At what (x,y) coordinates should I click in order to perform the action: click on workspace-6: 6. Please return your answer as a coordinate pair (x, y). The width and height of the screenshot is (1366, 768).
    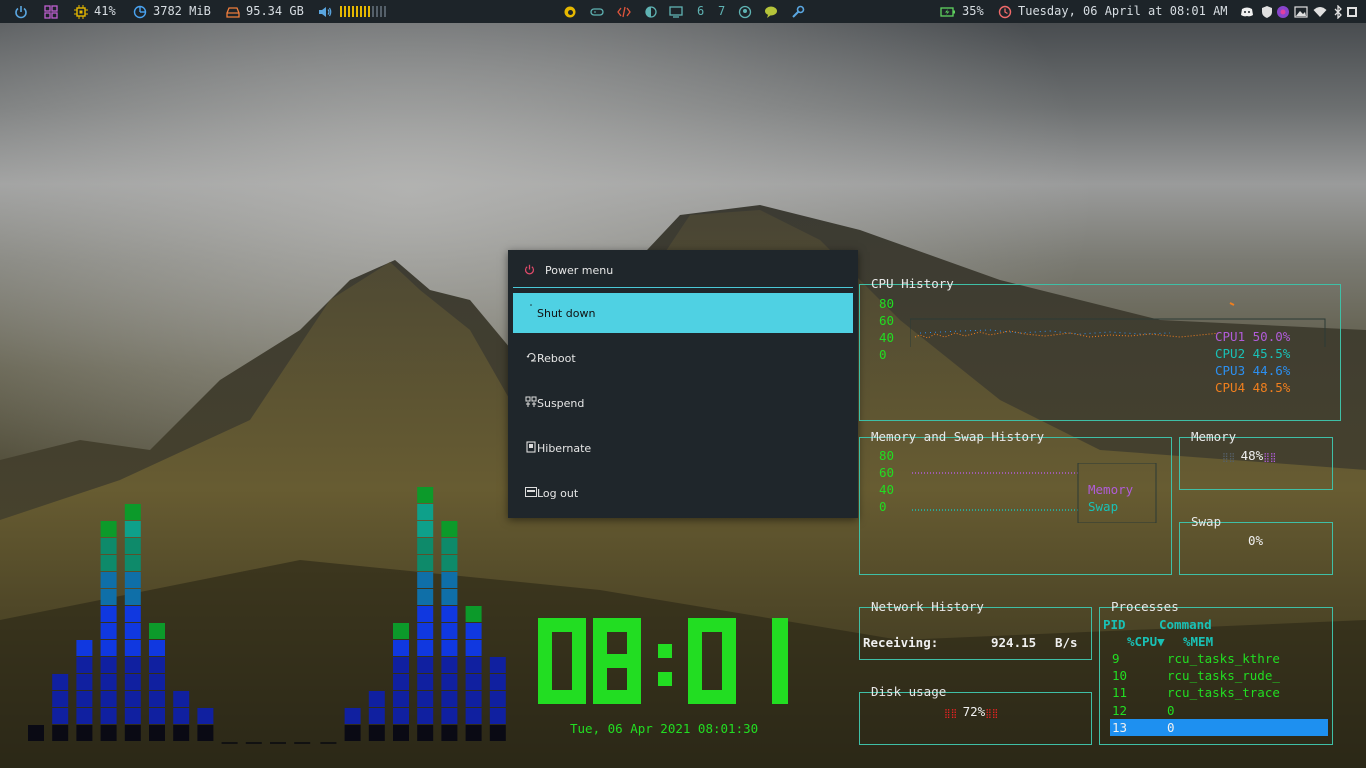
    Looking at the image, I should click on (700, 11).